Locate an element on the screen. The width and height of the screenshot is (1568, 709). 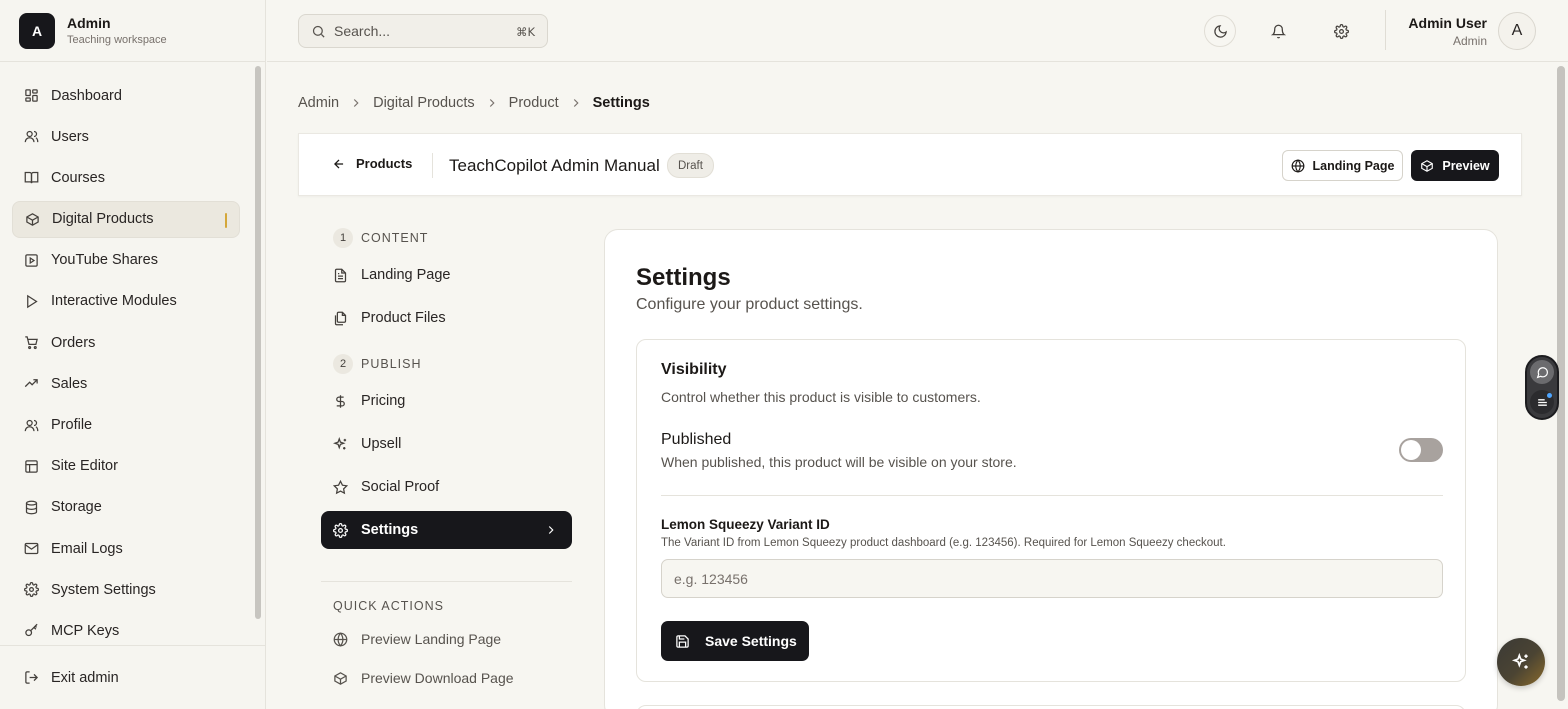
breadcrumb-admin: Admin is located at coordinates (318, 103).